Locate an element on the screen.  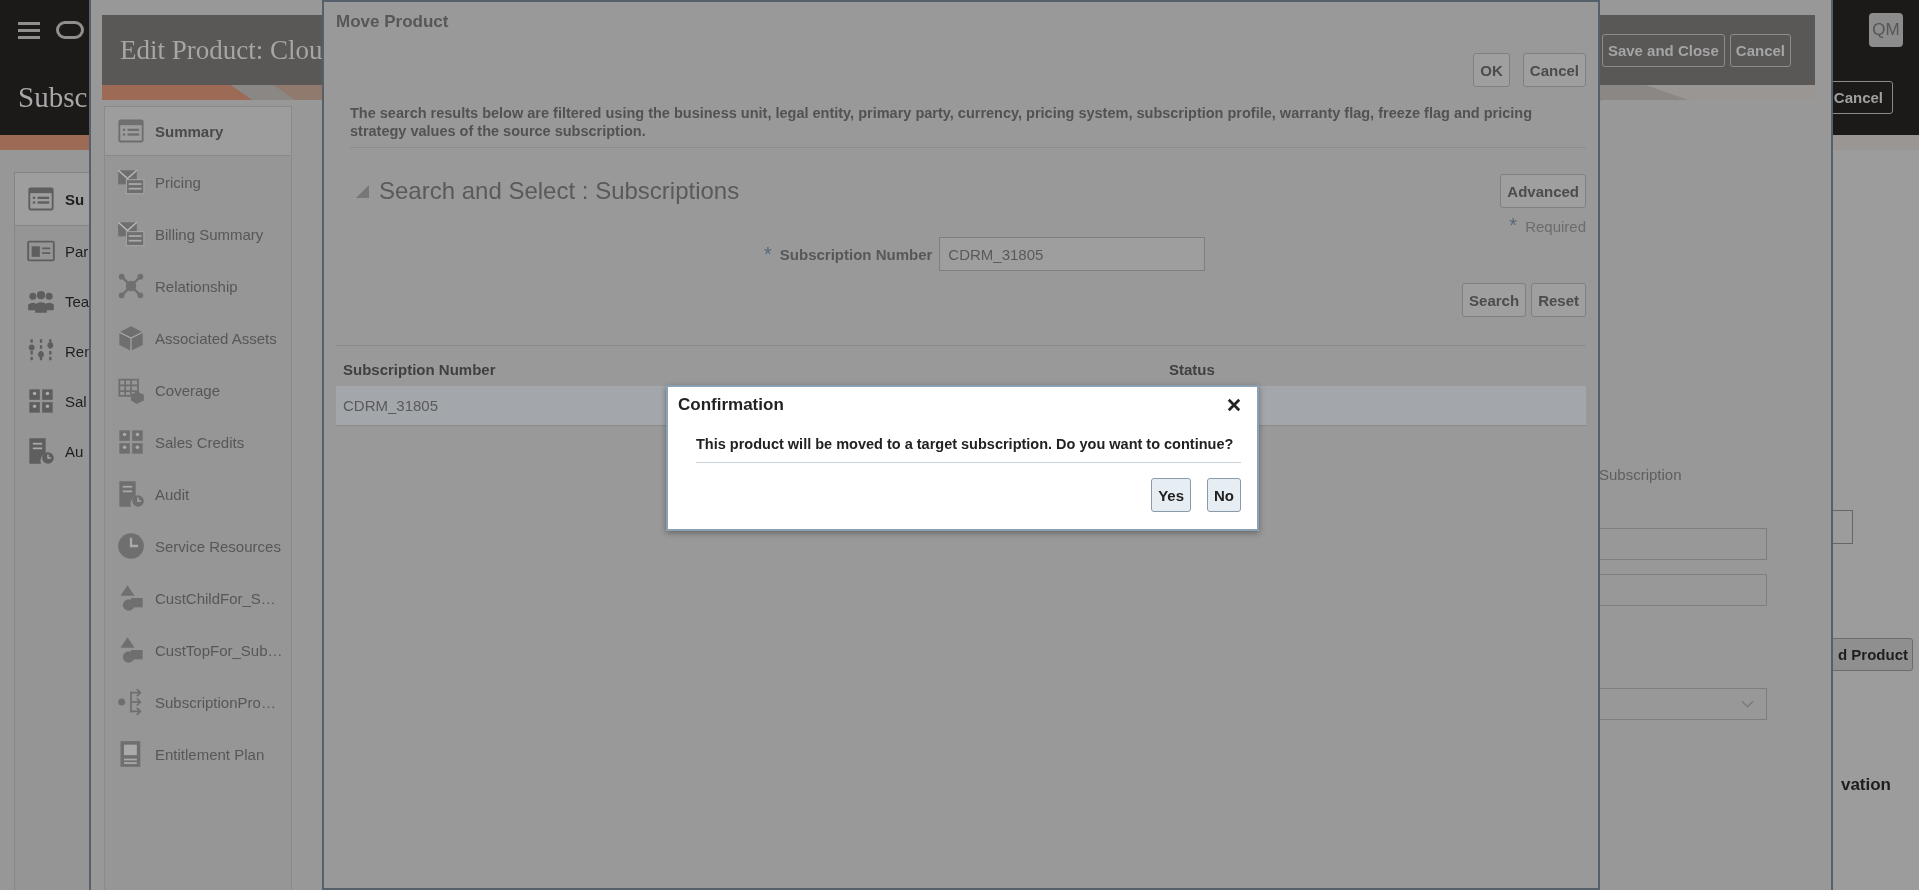
disclosure-triangle-icon is located at coordinates (362, 191).